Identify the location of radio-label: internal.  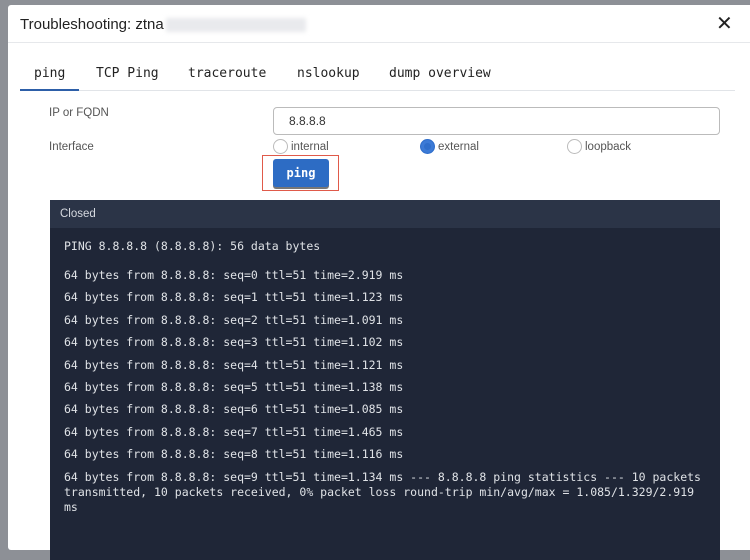
(310, 146).